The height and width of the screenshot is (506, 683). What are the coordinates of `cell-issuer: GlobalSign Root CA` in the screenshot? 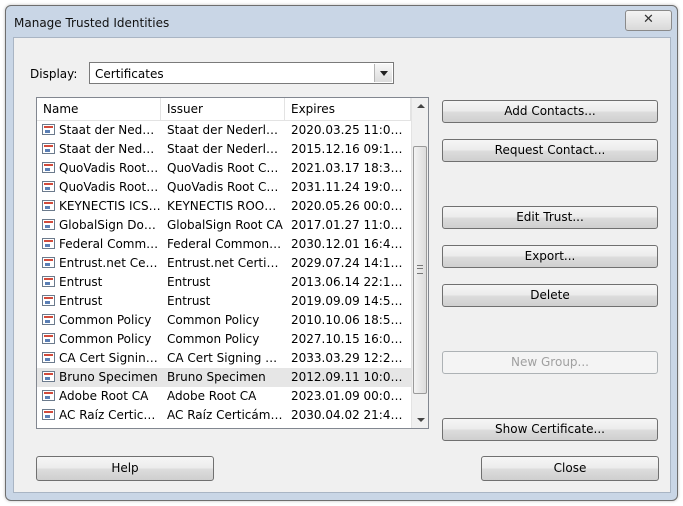 It's located at (225, 225).